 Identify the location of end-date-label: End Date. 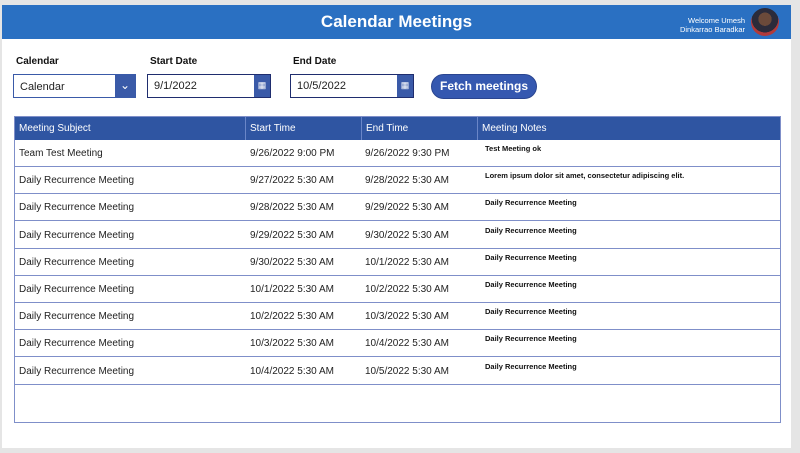
(315, 61).